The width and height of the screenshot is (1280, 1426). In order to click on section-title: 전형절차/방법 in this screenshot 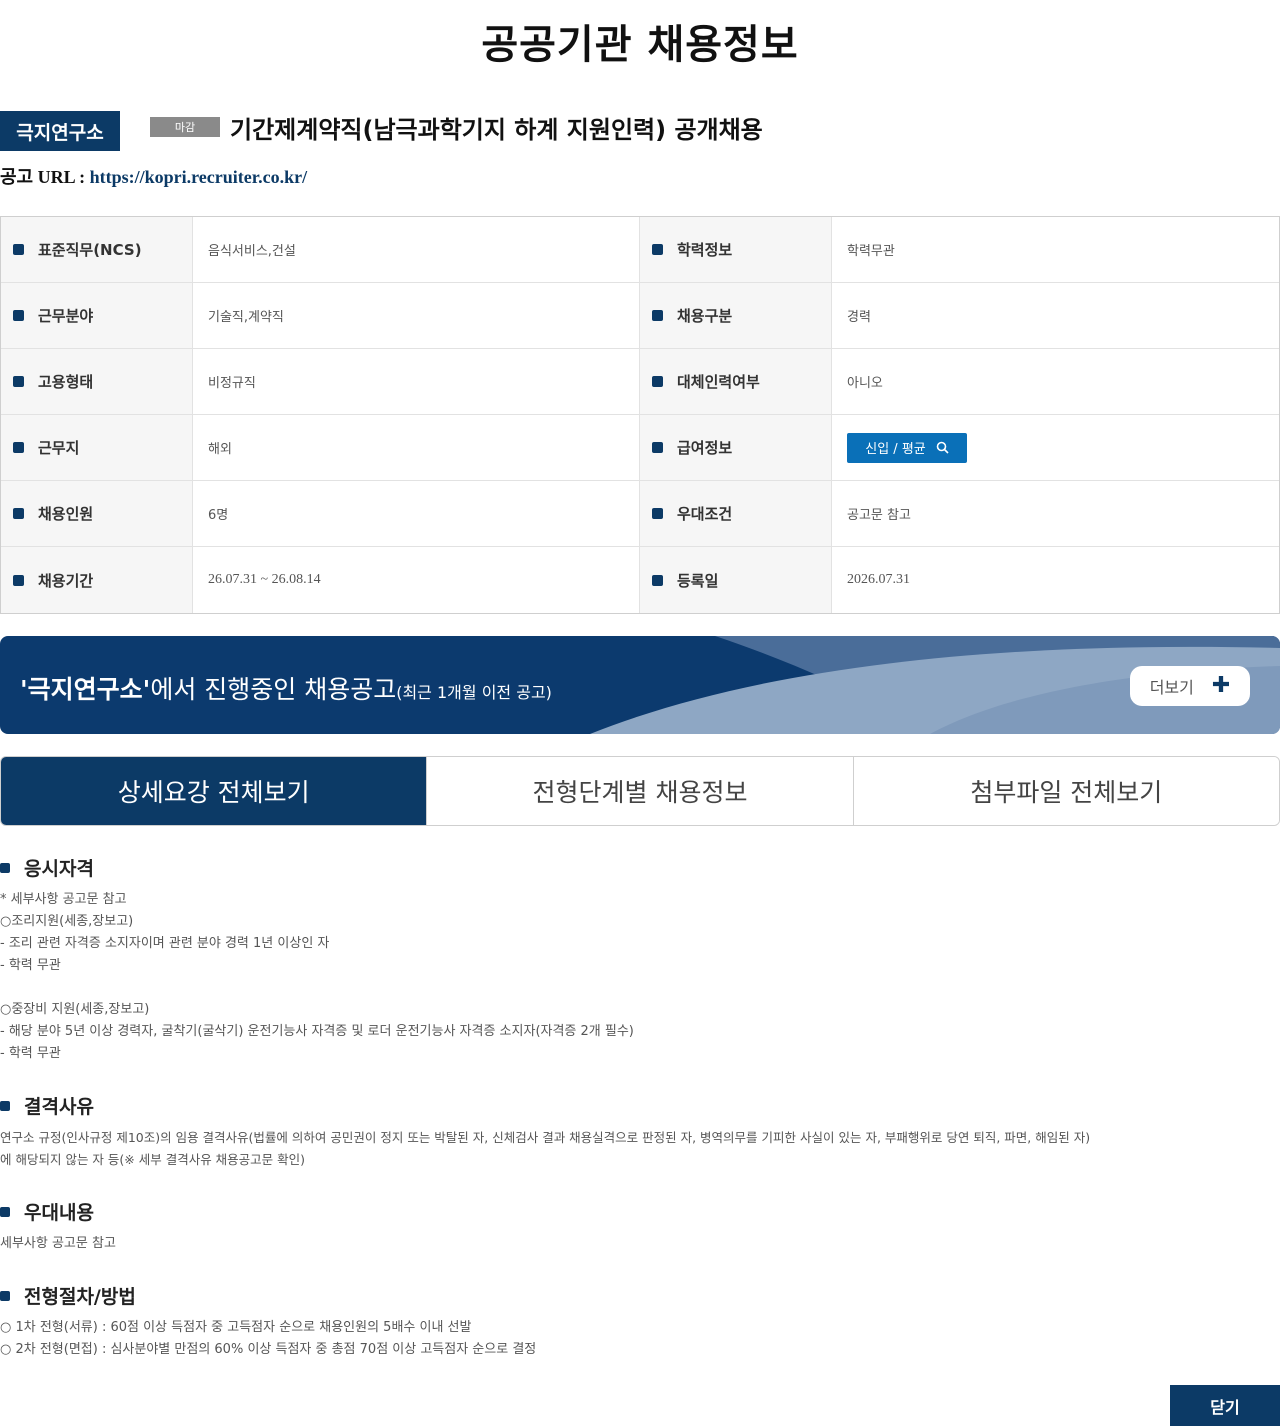, I will do `click(80, 1297)`.